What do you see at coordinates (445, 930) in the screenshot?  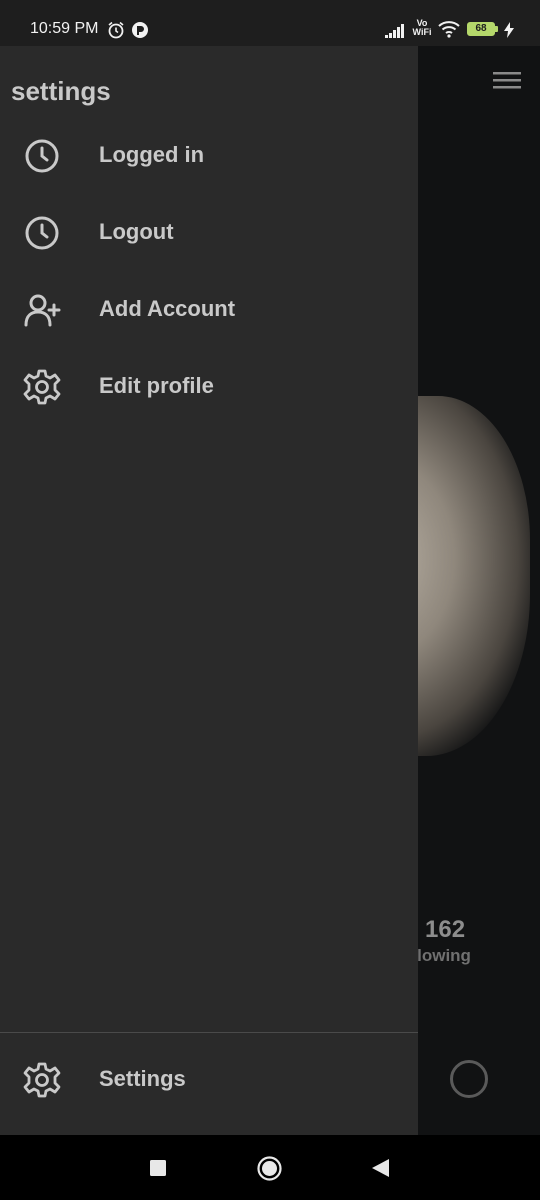 I see `following-count: 162` at bounding box center [445, 930].